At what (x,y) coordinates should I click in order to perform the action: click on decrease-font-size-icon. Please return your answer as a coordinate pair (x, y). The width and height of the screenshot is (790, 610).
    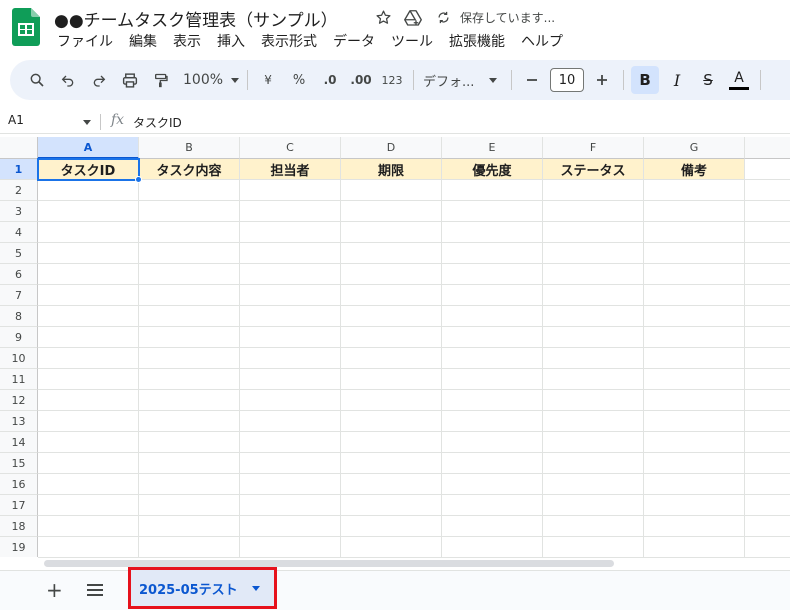
    Looking at the image, I should click on (532, 80).